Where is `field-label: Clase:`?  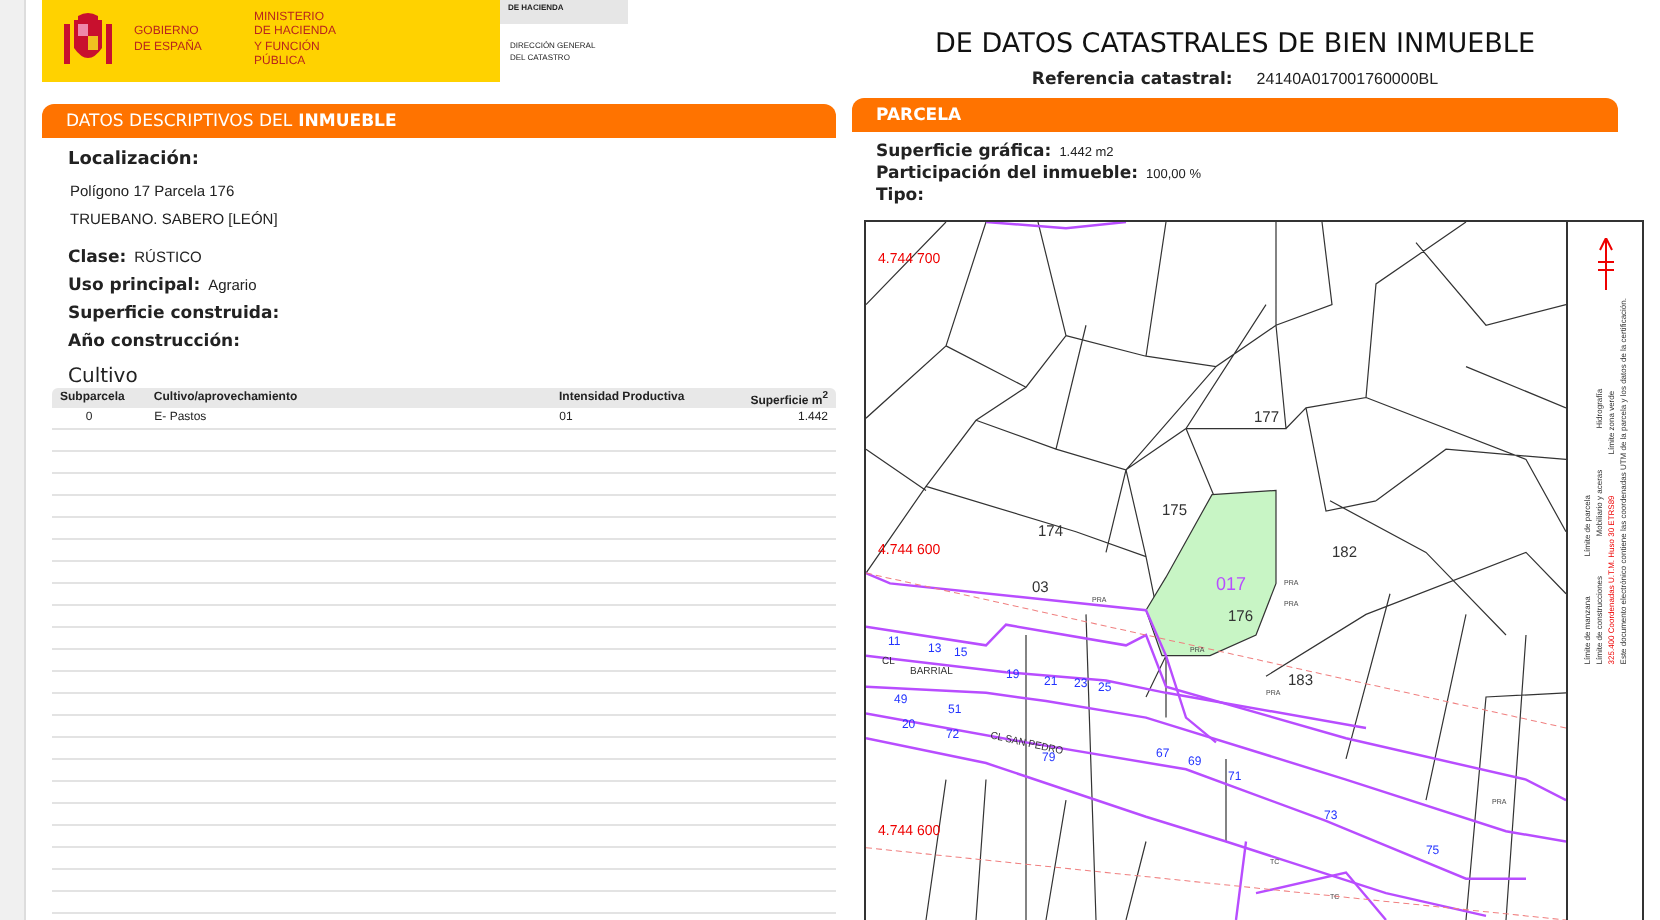
field-label: Clase: is located at coordinates (97, 258).